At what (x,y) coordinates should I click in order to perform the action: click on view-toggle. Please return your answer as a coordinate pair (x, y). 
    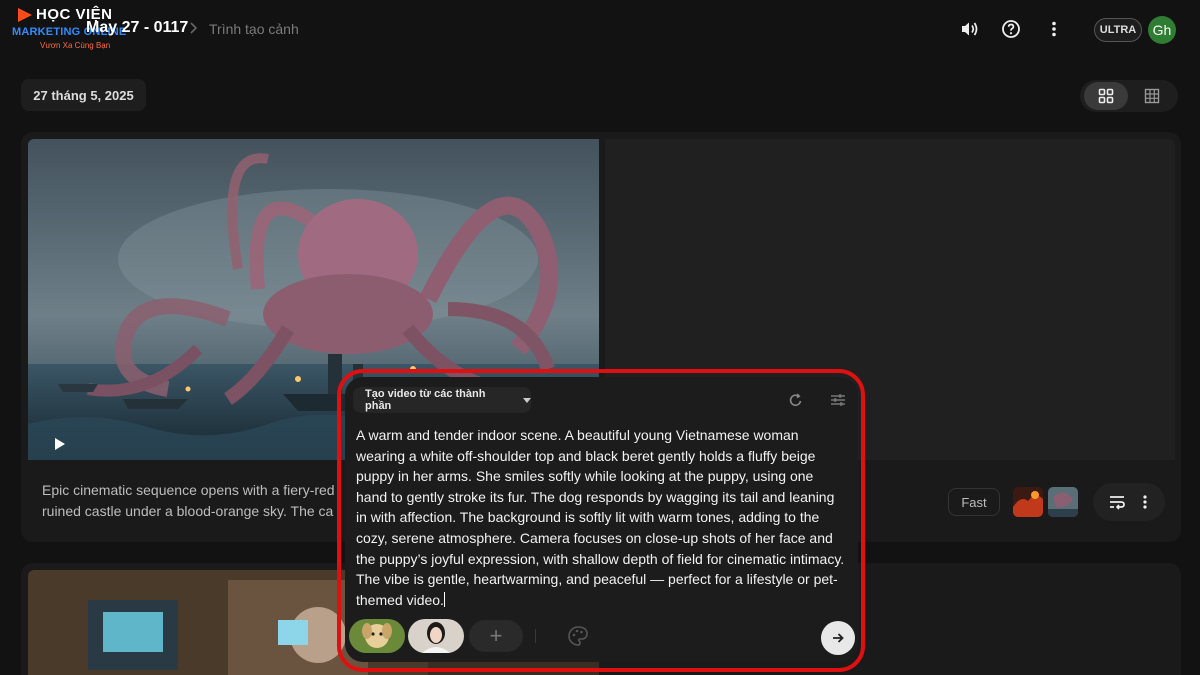
    Looking at the image, I should click on (1129, 96).